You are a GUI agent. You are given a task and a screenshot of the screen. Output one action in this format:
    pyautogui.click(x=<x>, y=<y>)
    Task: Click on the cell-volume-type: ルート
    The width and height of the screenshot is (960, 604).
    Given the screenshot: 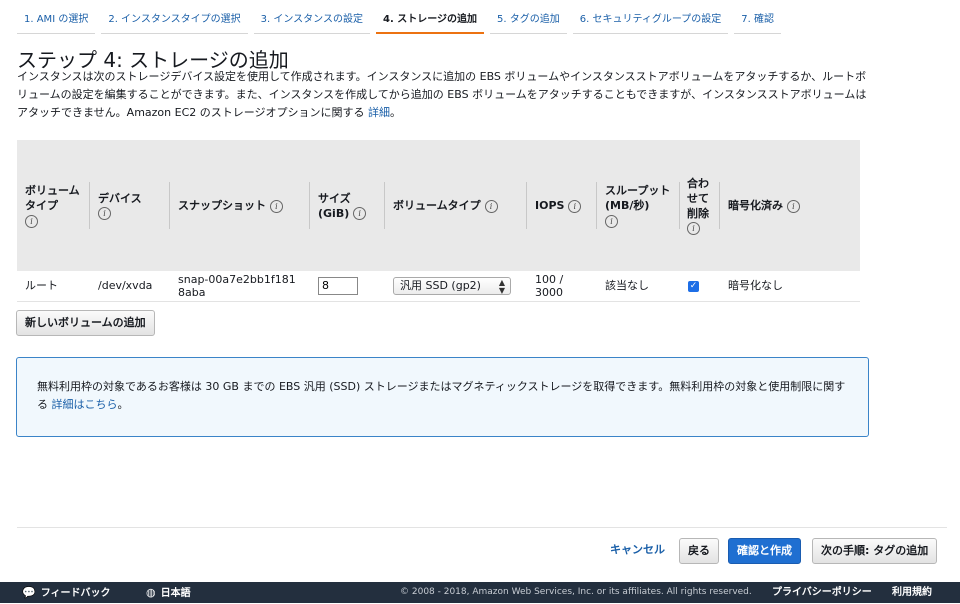 What is the action you would take?
    pyautogui.click(x=41, y=286)
    